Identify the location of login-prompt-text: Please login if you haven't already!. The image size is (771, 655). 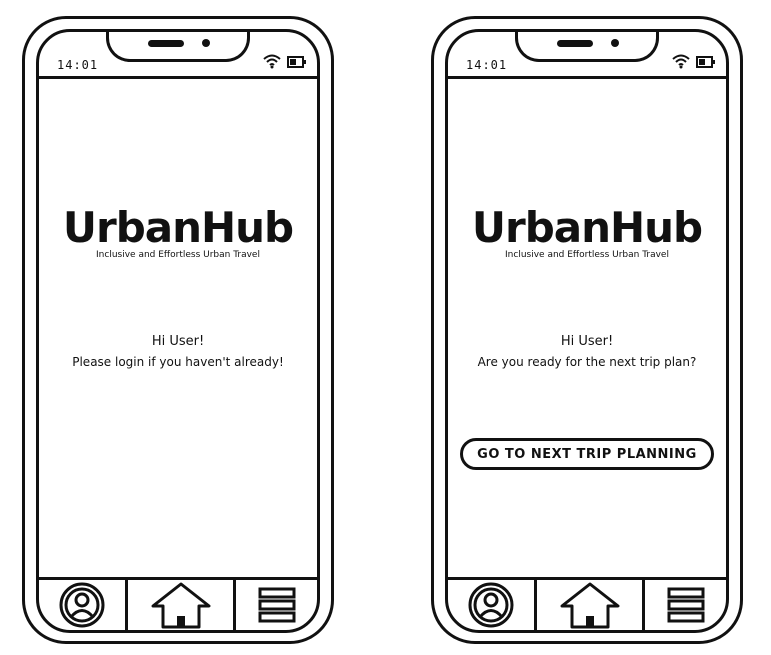
(178, 362).